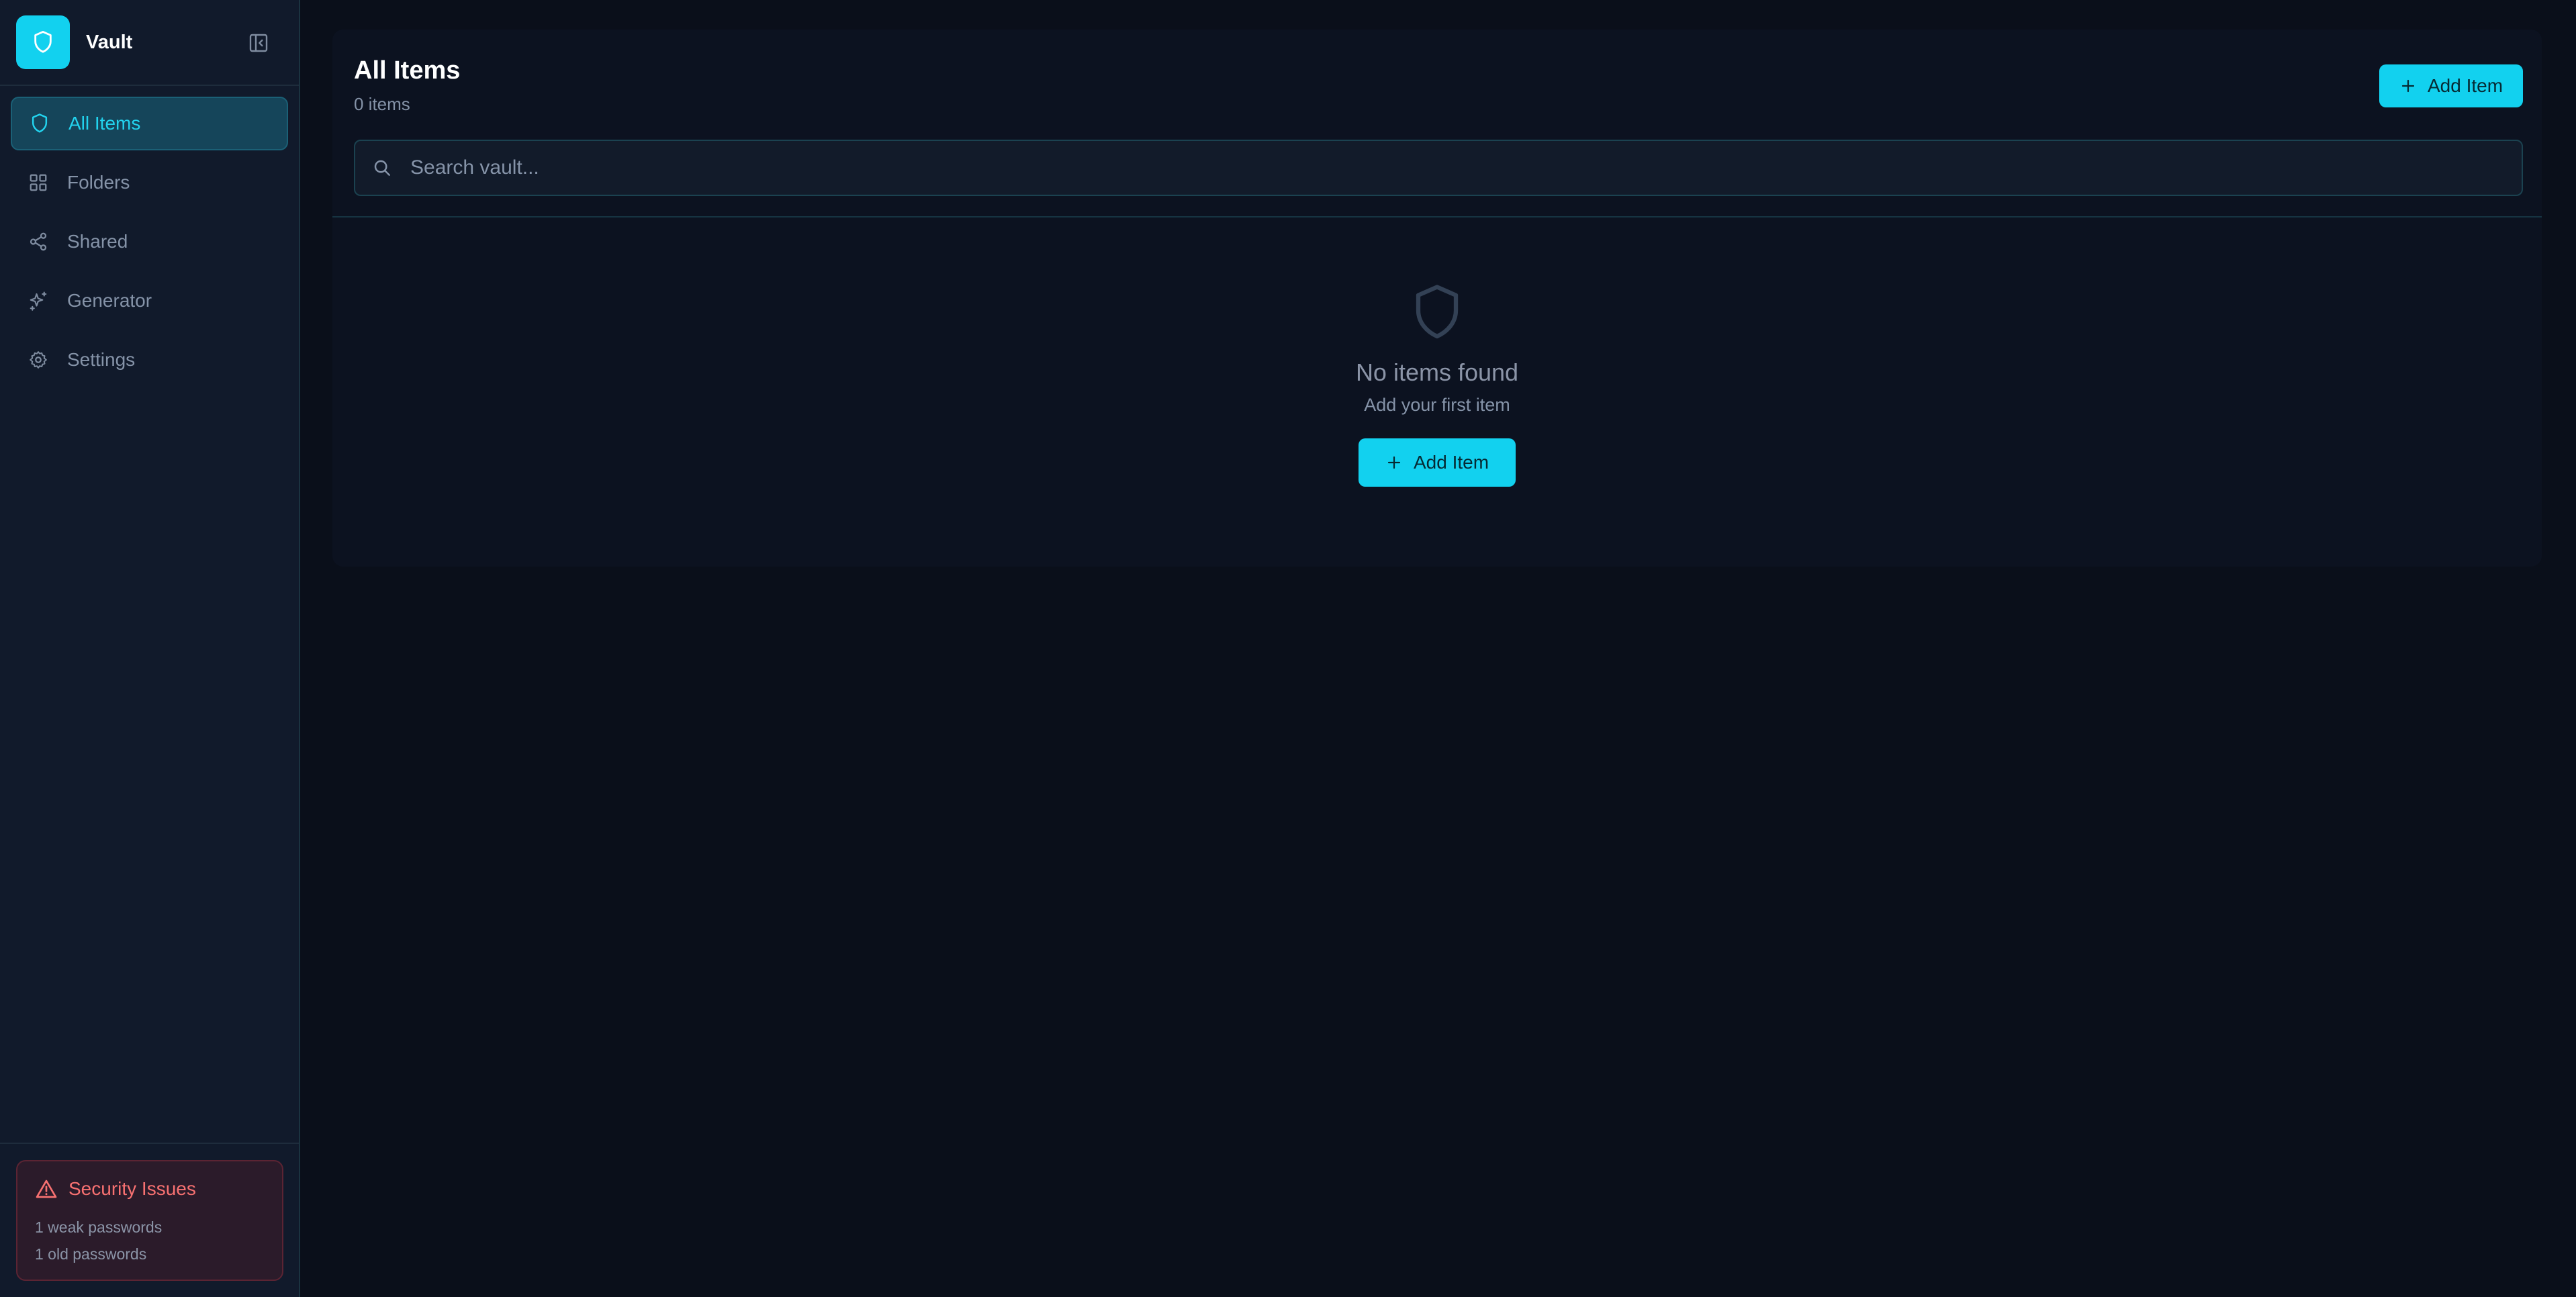 The image size is (2576, 1297). I want to click on sidebar-item-all-items: All Items, so click(149, 124).